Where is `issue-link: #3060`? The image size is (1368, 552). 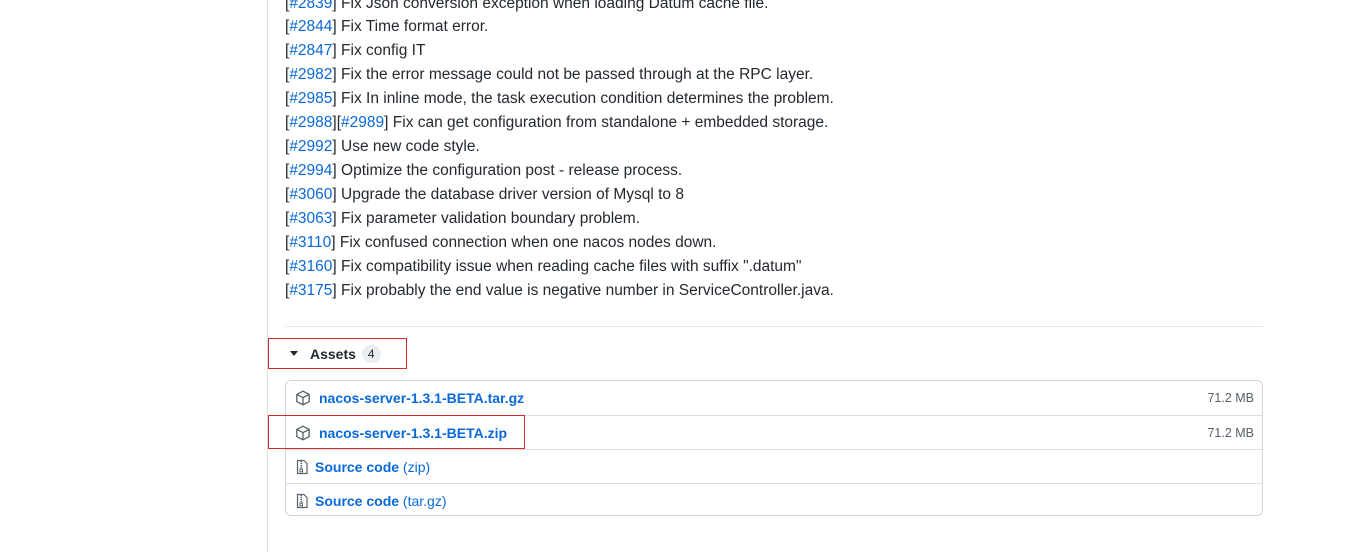 issue-link: #3060 is located at coordinates (310, 194).